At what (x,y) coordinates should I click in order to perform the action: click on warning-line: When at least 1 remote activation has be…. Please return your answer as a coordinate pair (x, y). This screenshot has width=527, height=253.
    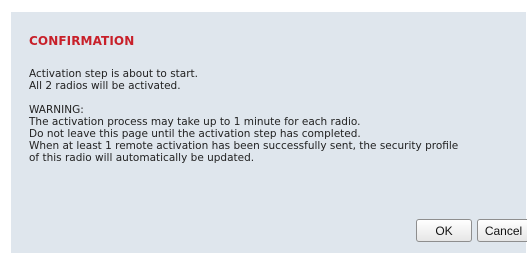
    Looking at the image, I should click on (244, 146).